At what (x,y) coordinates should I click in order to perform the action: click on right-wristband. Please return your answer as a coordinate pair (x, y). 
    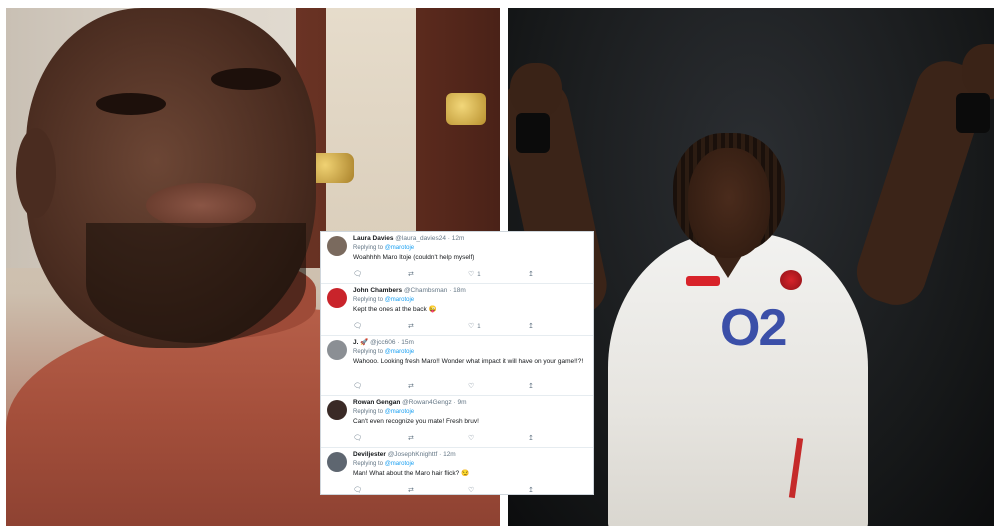
    Looking at the image, I should click on (973, 113).